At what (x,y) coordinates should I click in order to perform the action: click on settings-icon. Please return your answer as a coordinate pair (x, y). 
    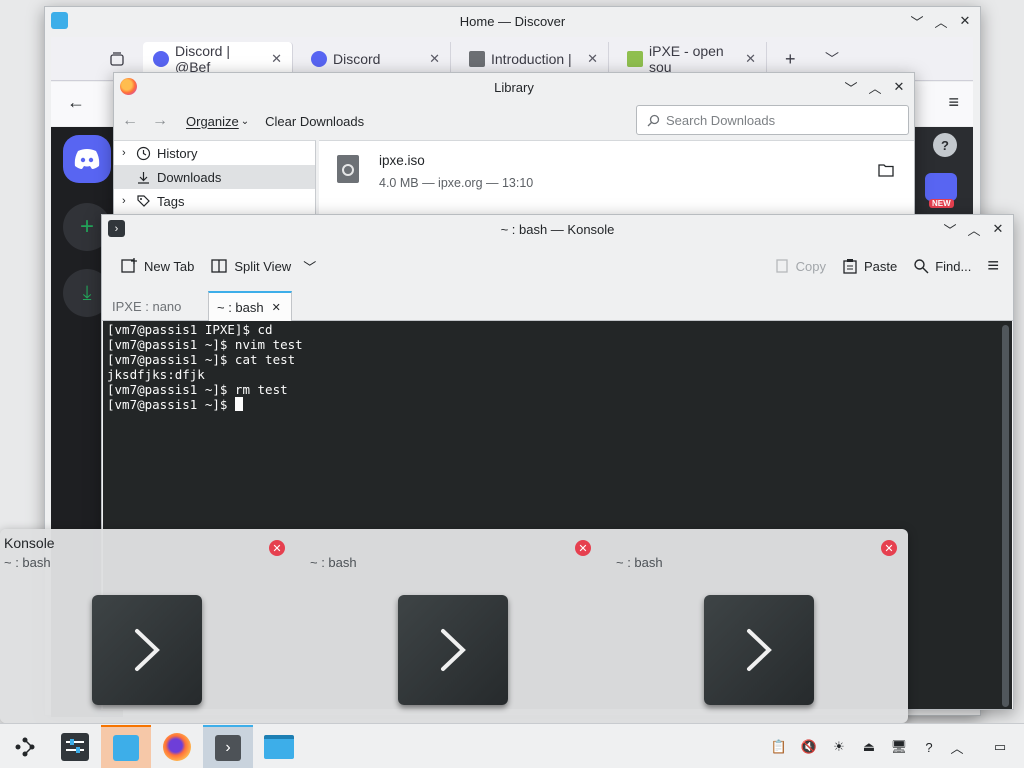
    Looking at the image, I should click on (75, 747).